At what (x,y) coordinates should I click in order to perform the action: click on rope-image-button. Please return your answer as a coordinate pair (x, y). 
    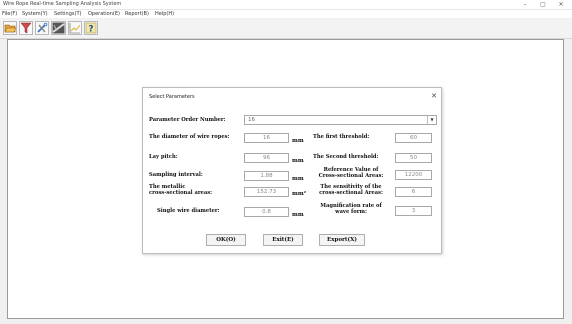
    Looking at the image, I should click on (58, 28).